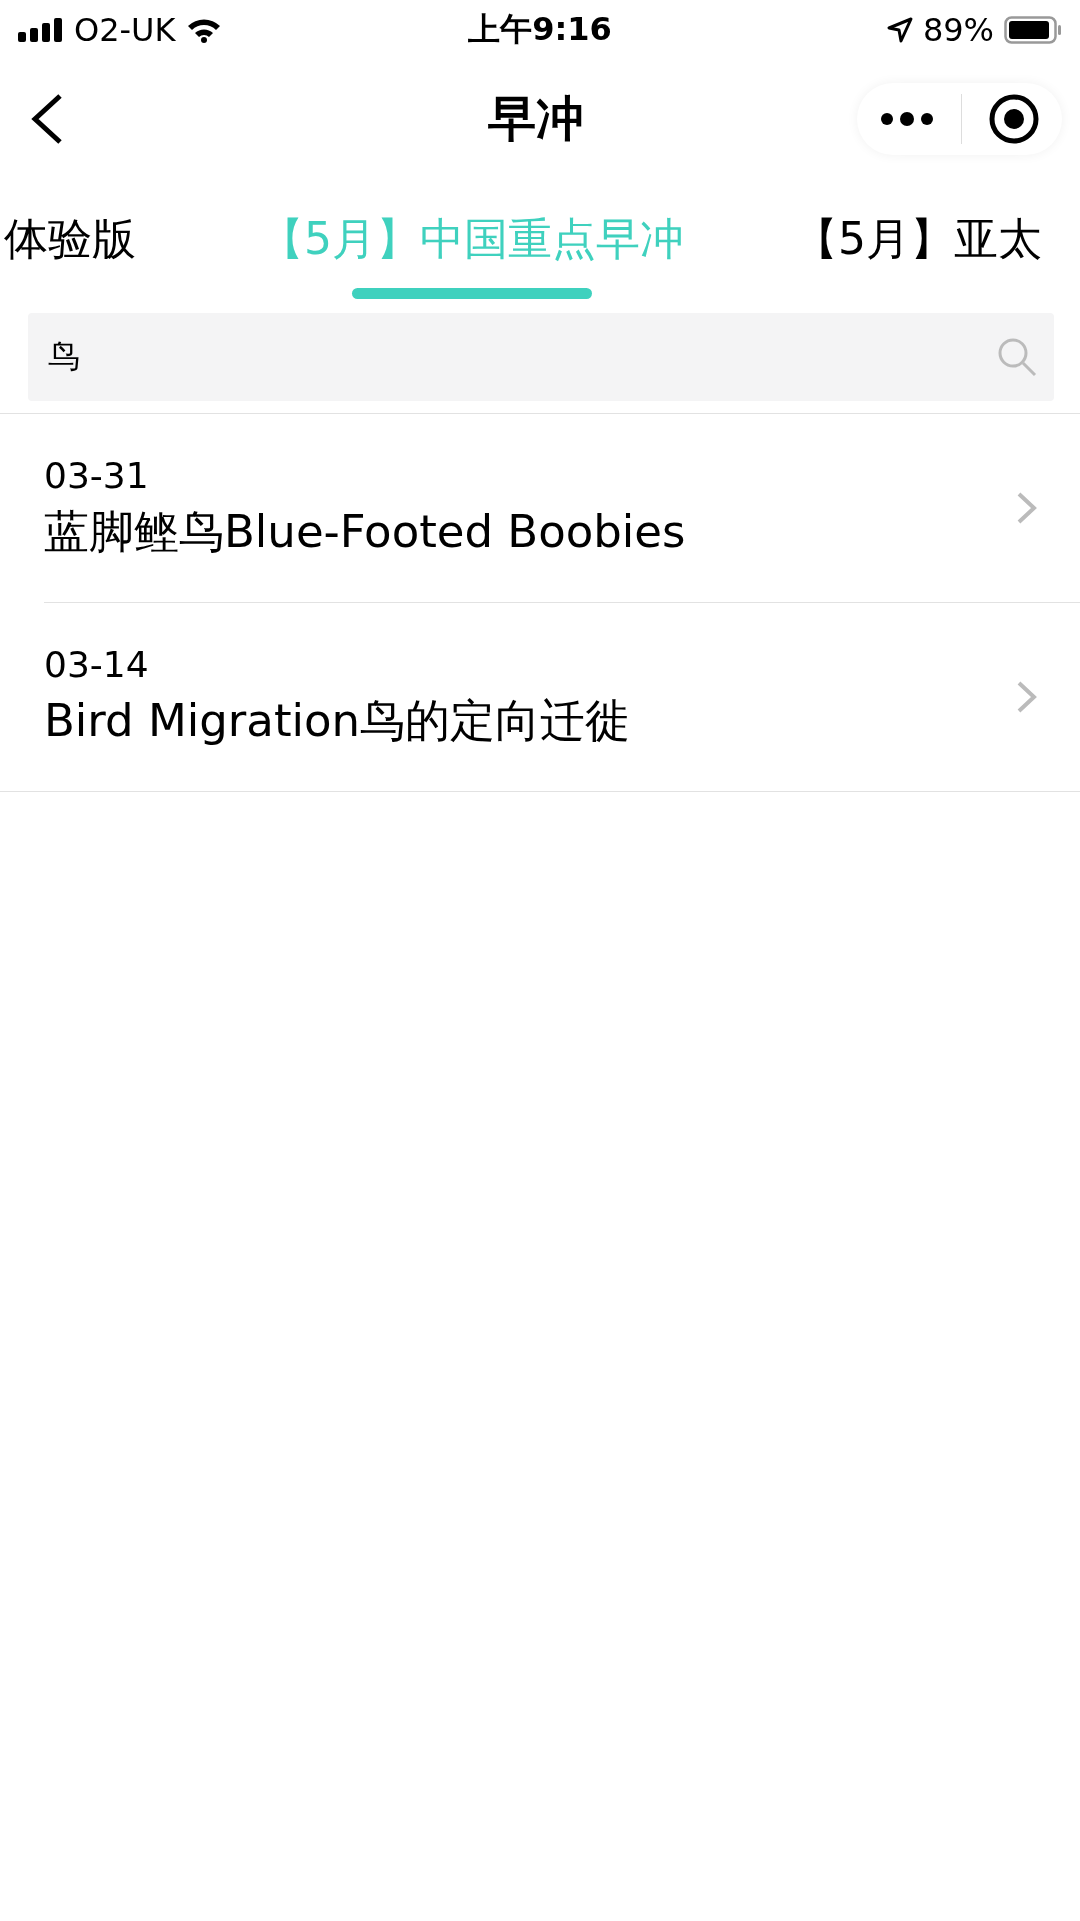 This screenshot has width=1080, height=1921. Describe the element at coordinates (365, 531) in the screenshot. I see `result-title: 蓝脚鲣鸟Blue-Footed Boobies` at that location.